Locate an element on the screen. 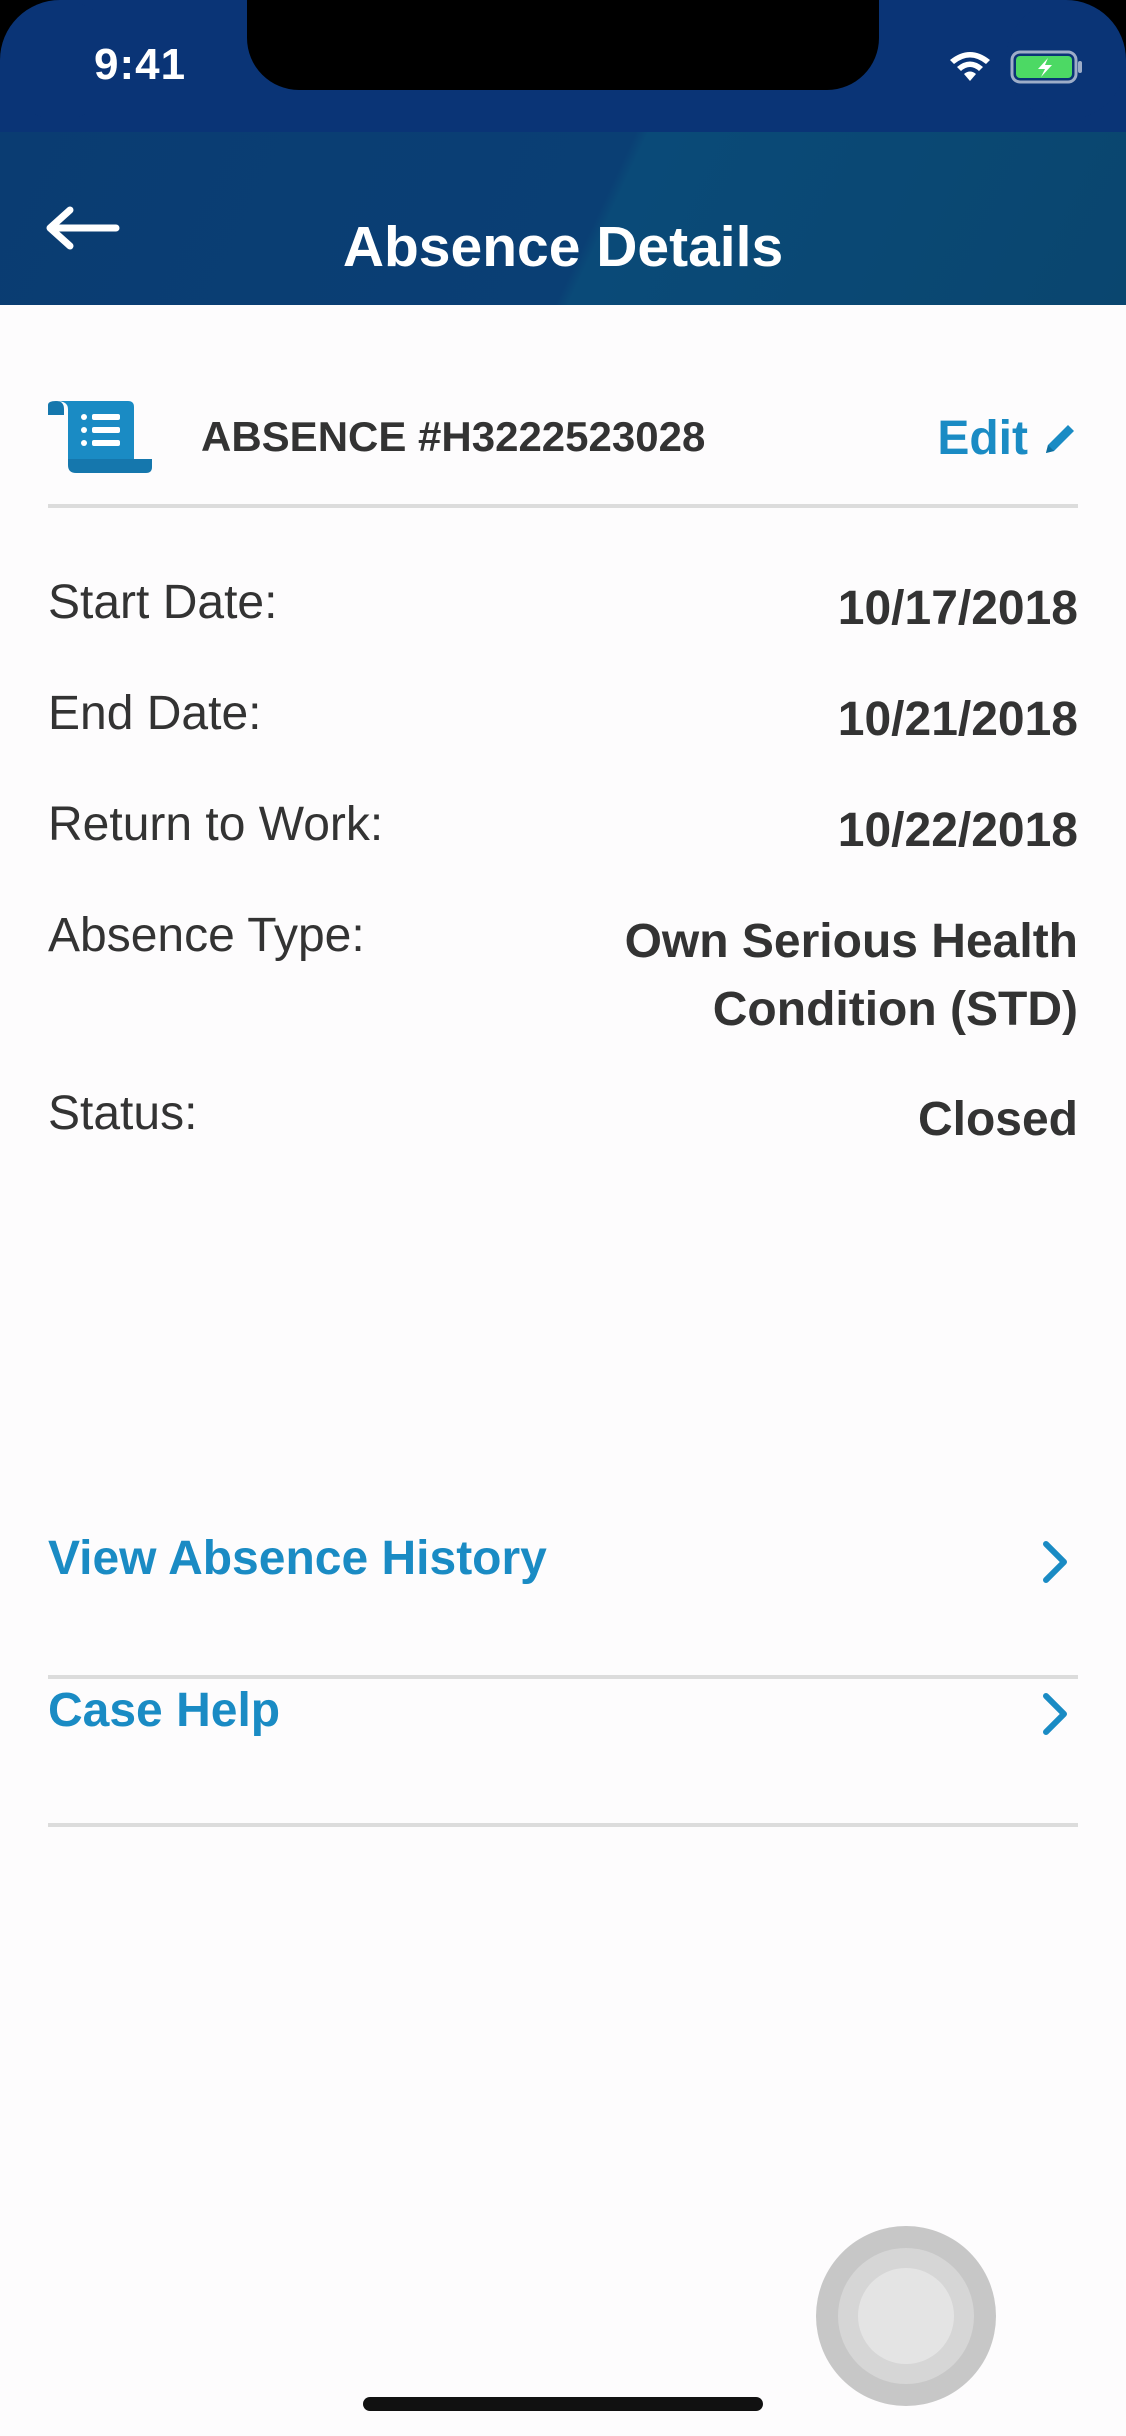 Image resolution: width=1126 pixels, height=2436 pixels. edit-button: Edit is located at coordinates (1007, 438).